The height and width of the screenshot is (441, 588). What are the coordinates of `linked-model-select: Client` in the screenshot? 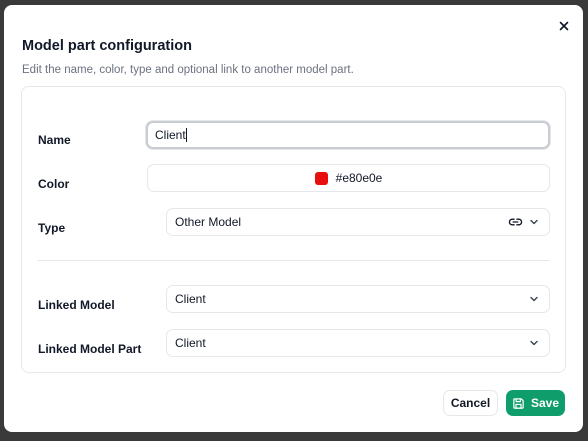 It's located at (358, 299).